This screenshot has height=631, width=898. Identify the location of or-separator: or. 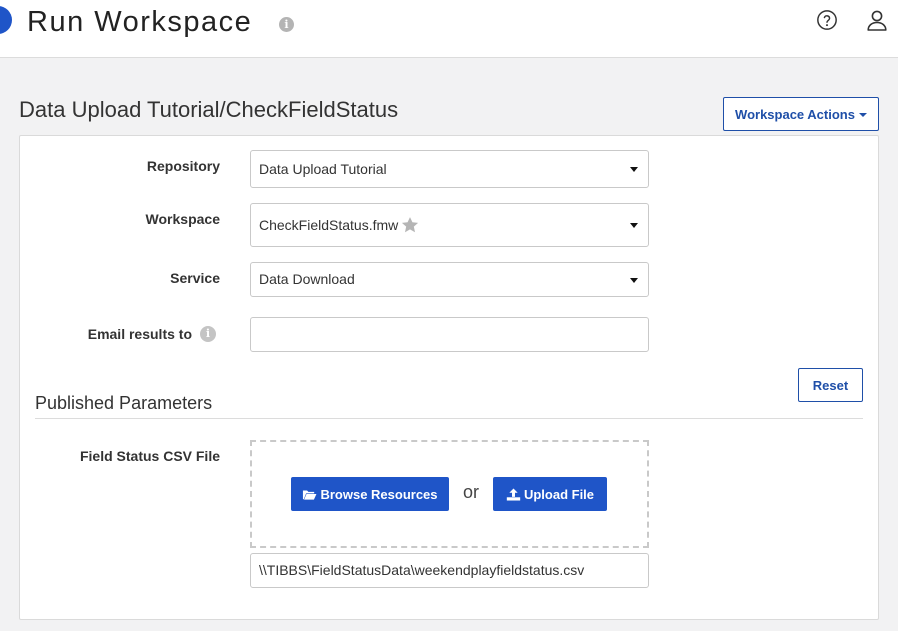
(471, 492).